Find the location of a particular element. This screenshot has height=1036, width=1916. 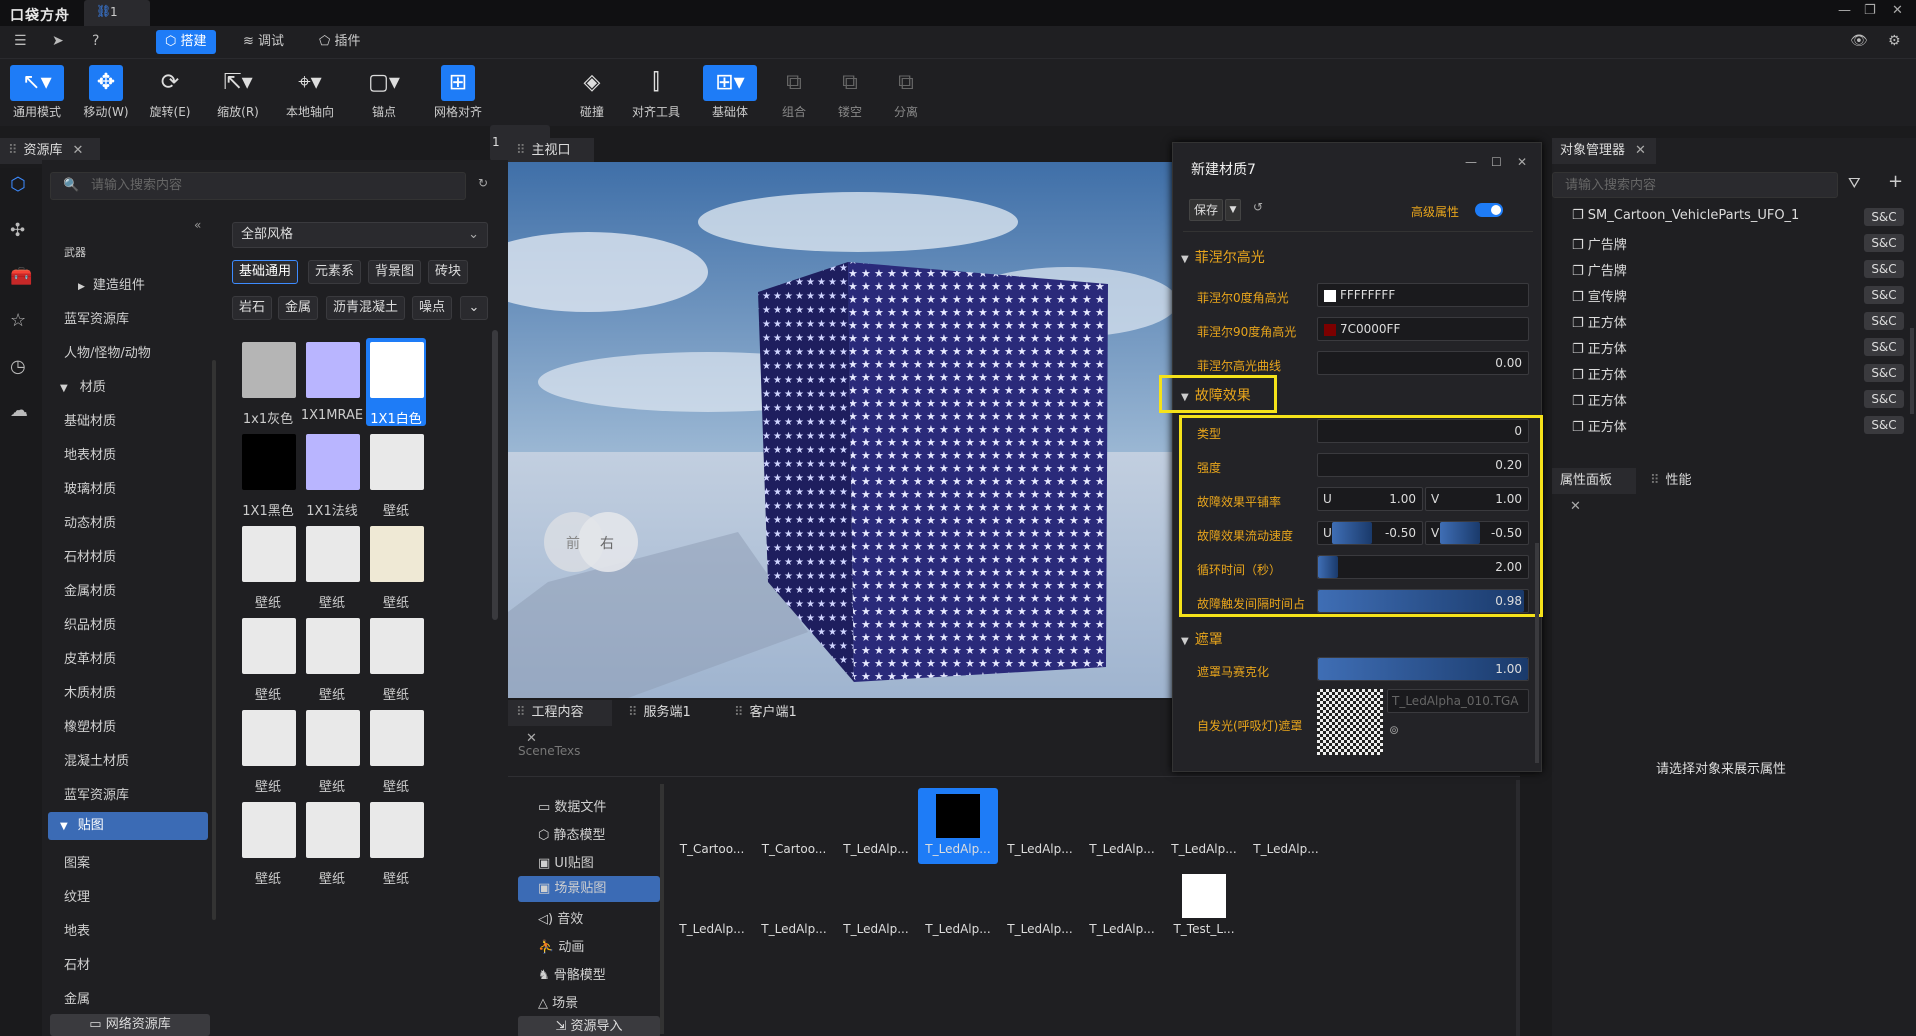

chip-background: 背景图 is located at coordinates (395, 272).